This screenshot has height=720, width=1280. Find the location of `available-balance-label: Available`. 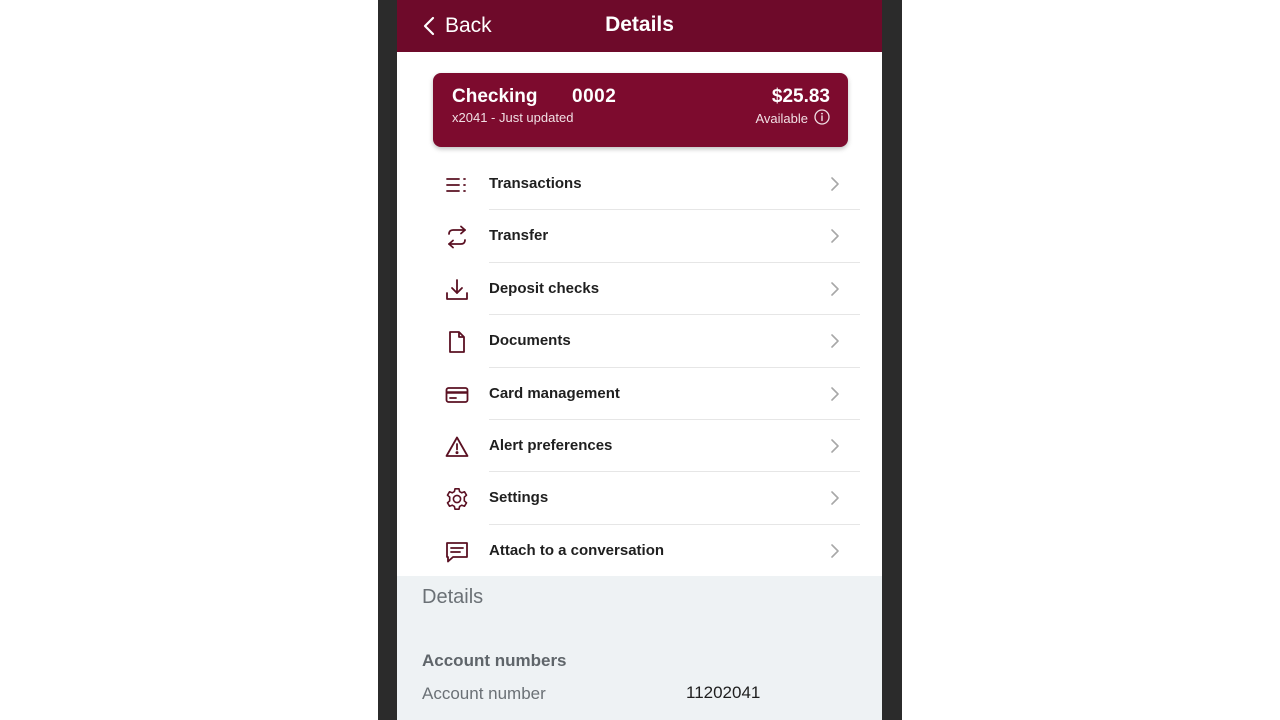

available-balance-label: Available is located at coordinates (792, 118).